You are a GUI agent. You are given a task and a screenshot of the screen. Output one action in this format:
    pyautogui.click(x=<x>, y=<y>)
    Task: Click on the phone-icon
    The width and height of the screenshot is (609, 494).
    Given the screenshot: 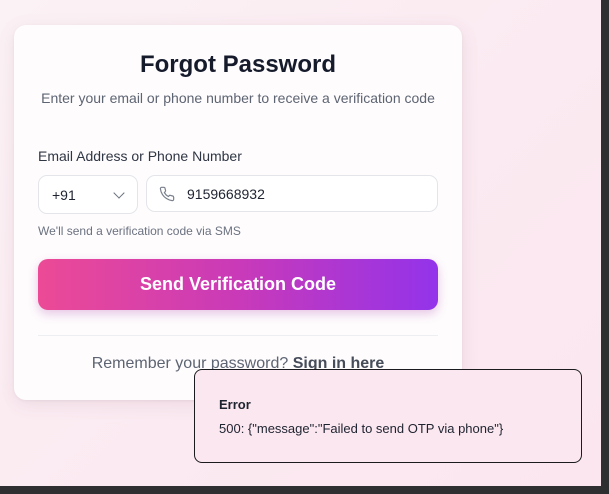 What is the action you would take?
    pyautogui.click(x=167, y=193)
    